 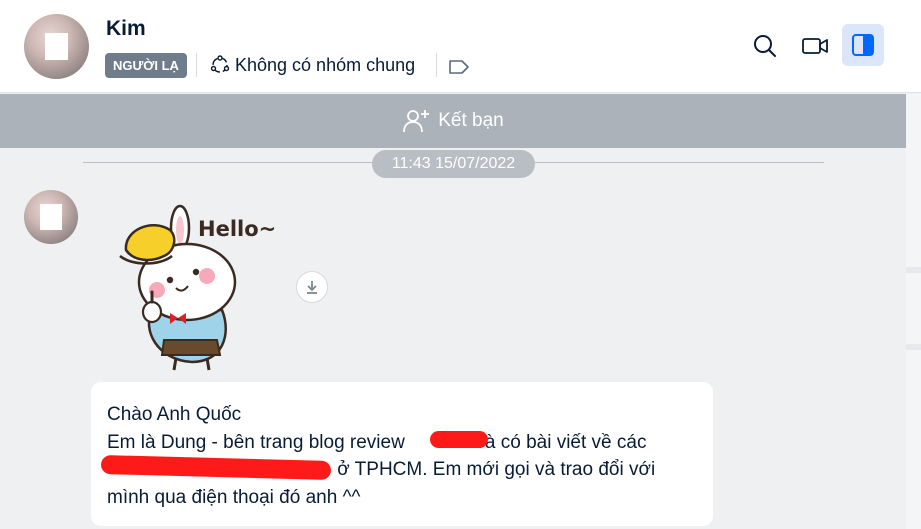 What do you see at coordinates (174, 414) in the screenshot?
I see `message-line: Chào Anh Quốc` at bounding box center [174, 414].